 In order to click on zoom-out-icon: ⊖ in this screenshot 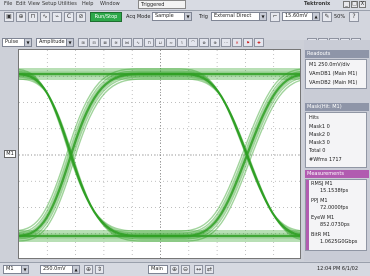, I will do `click(185, 269)`.